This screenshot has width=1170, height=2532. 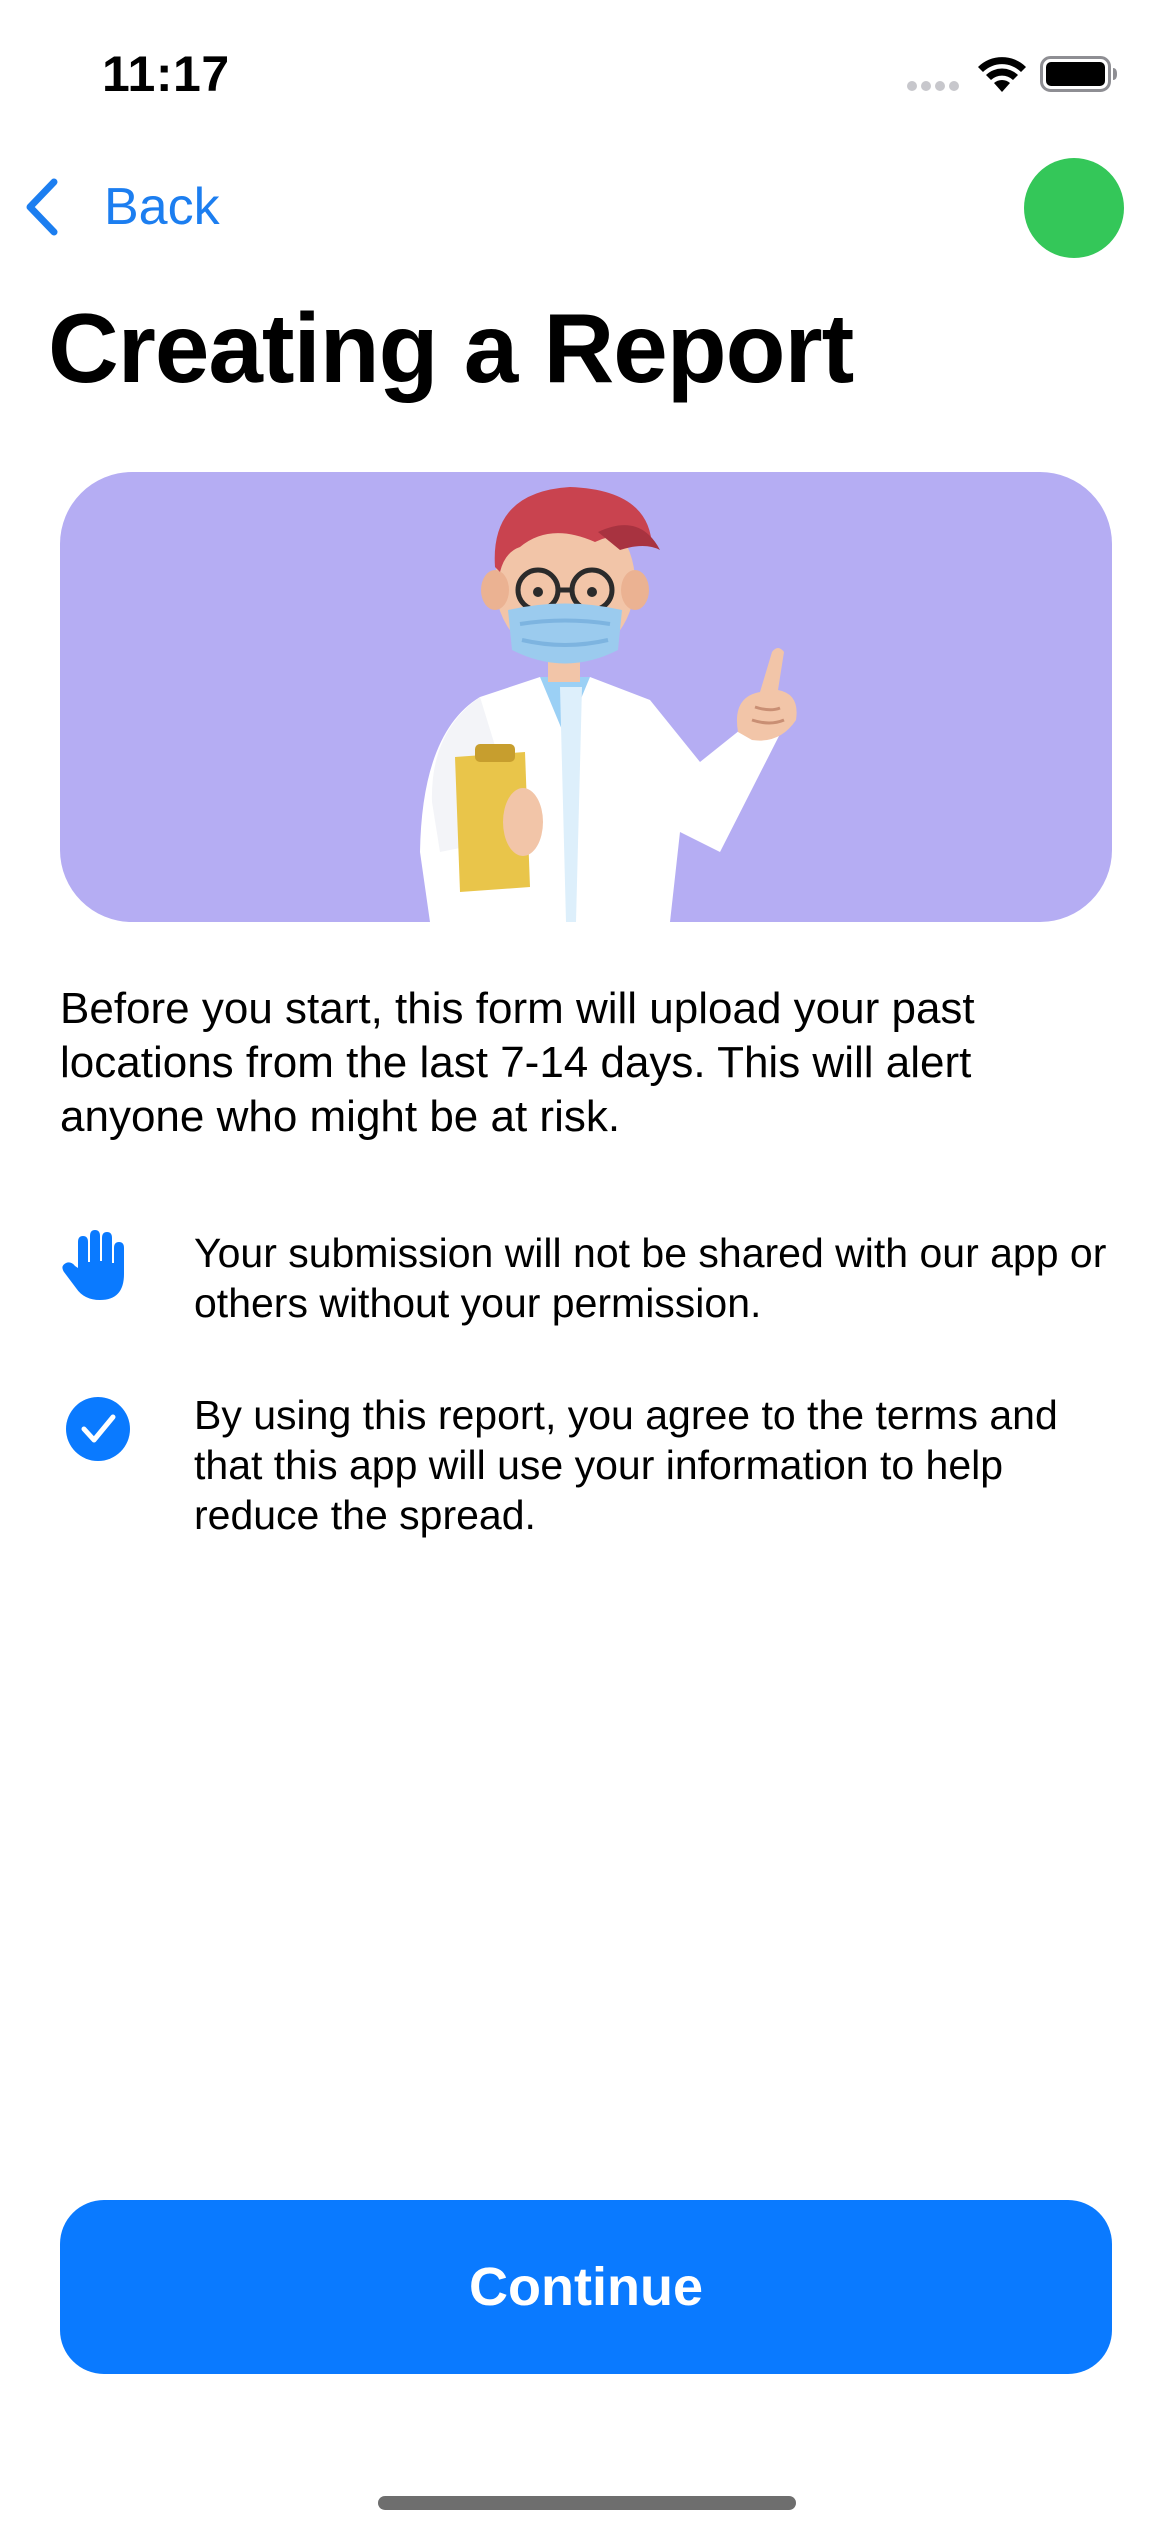 What do you see at coordinates (42, 207) in the screenshot?
I see `chevron-left-icon` at bounding box center [42, 207].